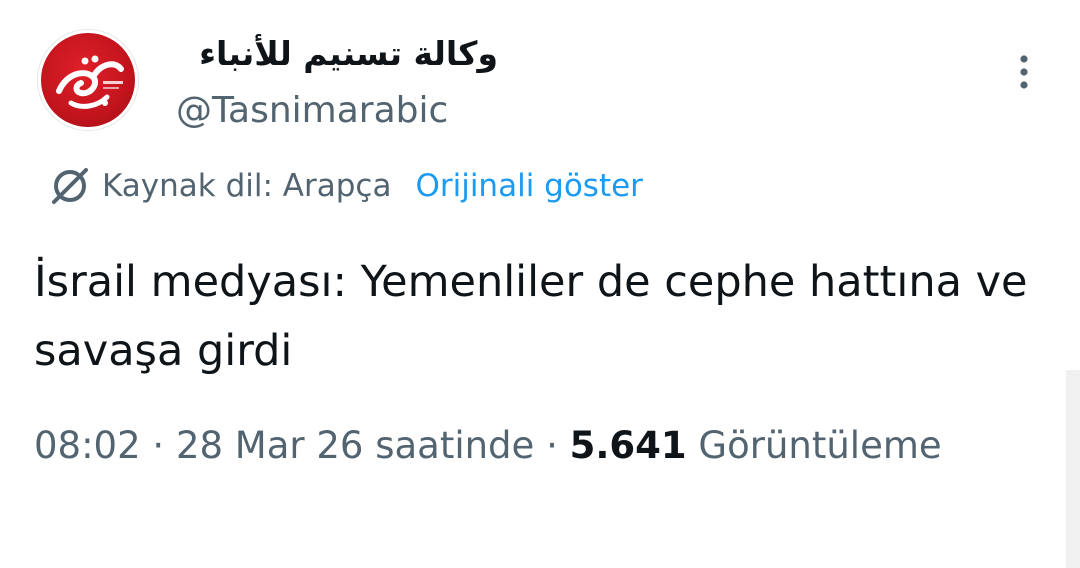 Image resolution: width=1080 pixels, height=568 pixels. Describe the element at coordinates (69, 186) in the screenshot. I see `translate-icon` at that location.